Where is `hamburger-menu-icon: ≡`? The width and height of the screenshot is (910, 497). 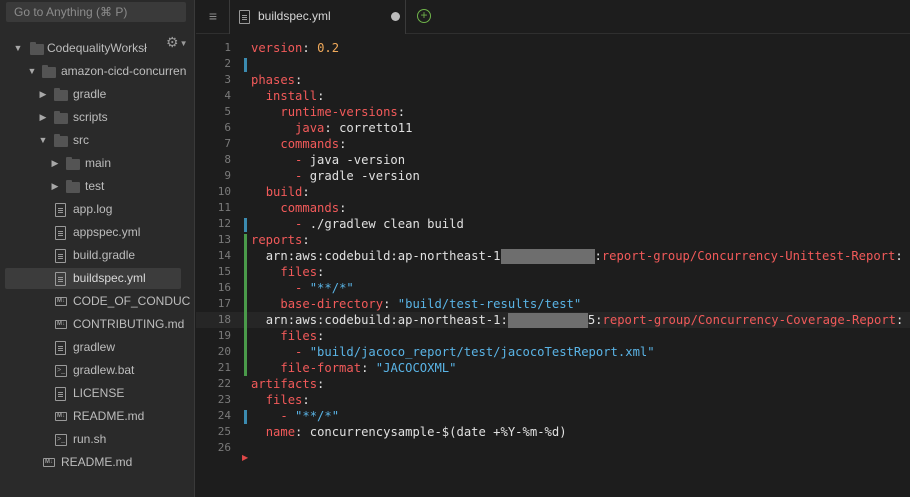 hamburger-menu-icon: ≡ is located at coordinates (213, 16).